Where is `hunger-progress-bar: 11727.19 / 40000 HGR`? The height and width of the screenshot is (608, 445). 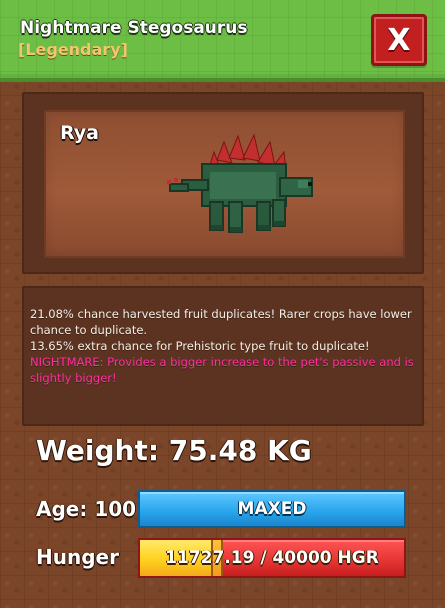
hunger-progress-bar: 11727.19 / 40000 HGR is located at coordinates (272, 558).